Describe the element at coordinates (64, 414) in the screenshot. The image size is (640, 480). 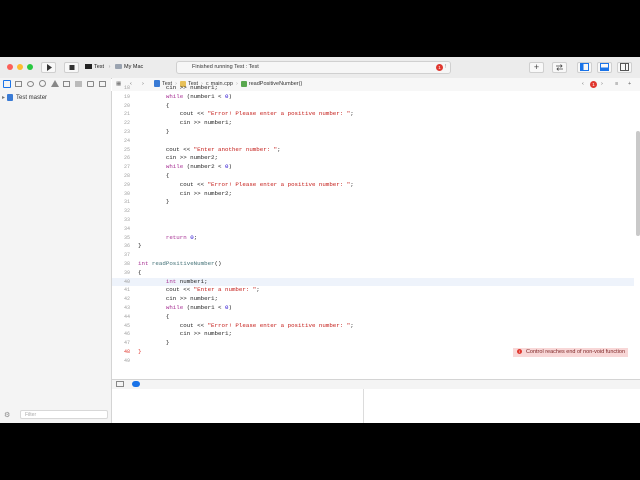
I see `navigator-filter-input: Filter` at that location.